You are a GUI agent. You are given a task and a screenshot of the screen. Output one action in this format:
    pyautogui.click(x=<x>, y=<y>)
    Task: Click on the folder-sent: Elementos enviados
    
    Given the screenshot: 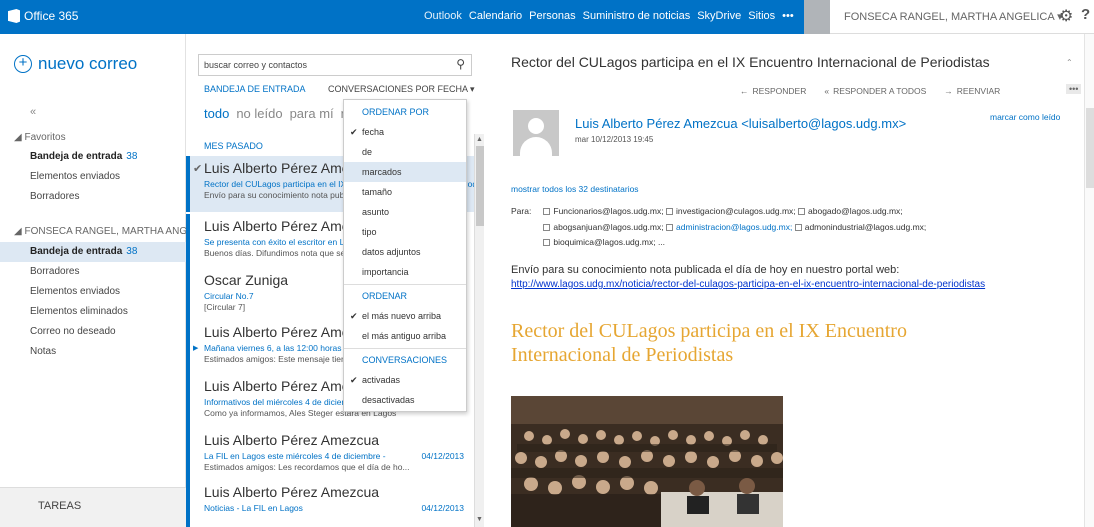 What is the action you would take?
    pyautogui.click(x=75, y=291)
    